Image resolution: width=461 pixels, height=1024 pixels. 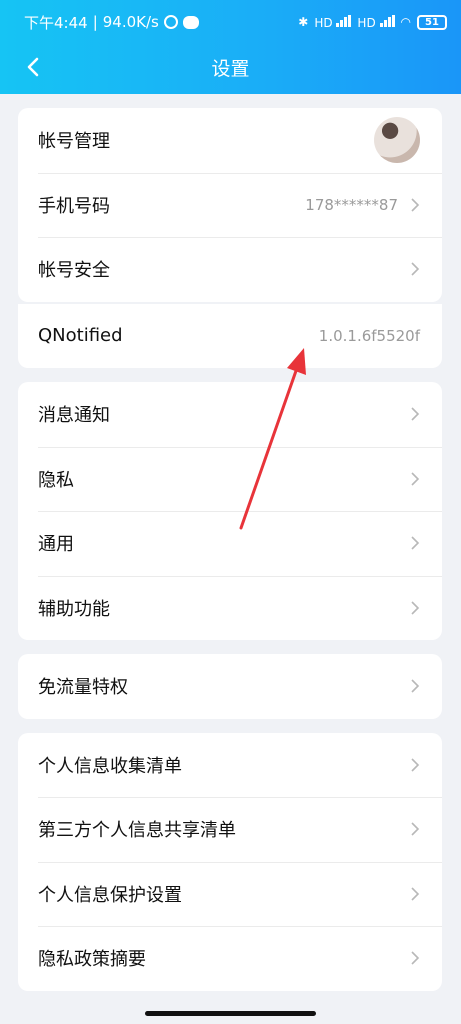 I want to click on home-indicator, so click(x=230, y=1013).